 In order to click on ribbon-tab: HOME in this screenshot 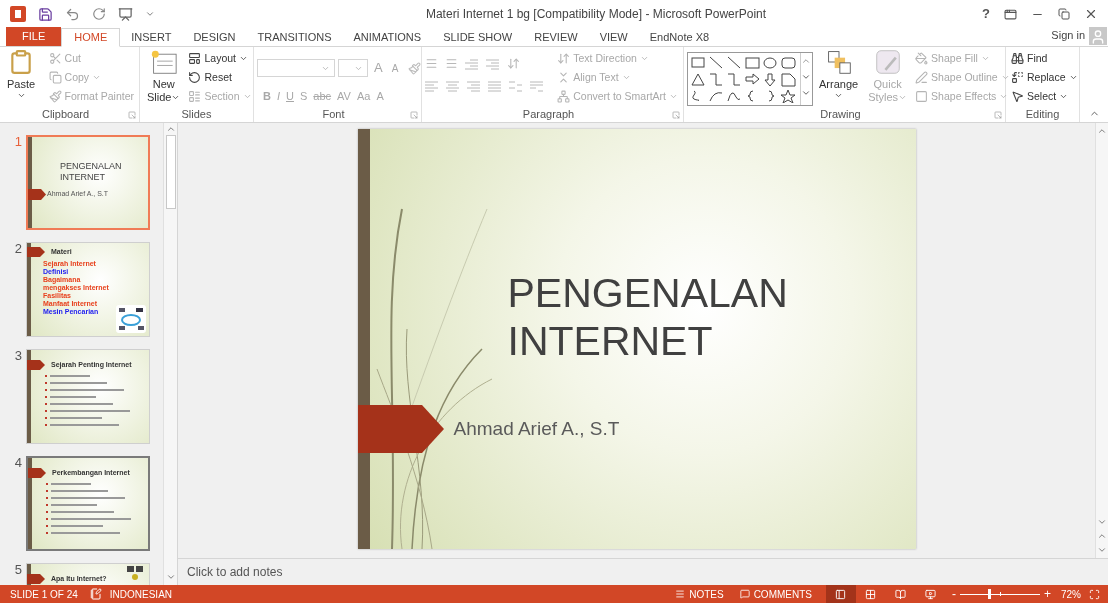, I will do `click(91, 37)`.